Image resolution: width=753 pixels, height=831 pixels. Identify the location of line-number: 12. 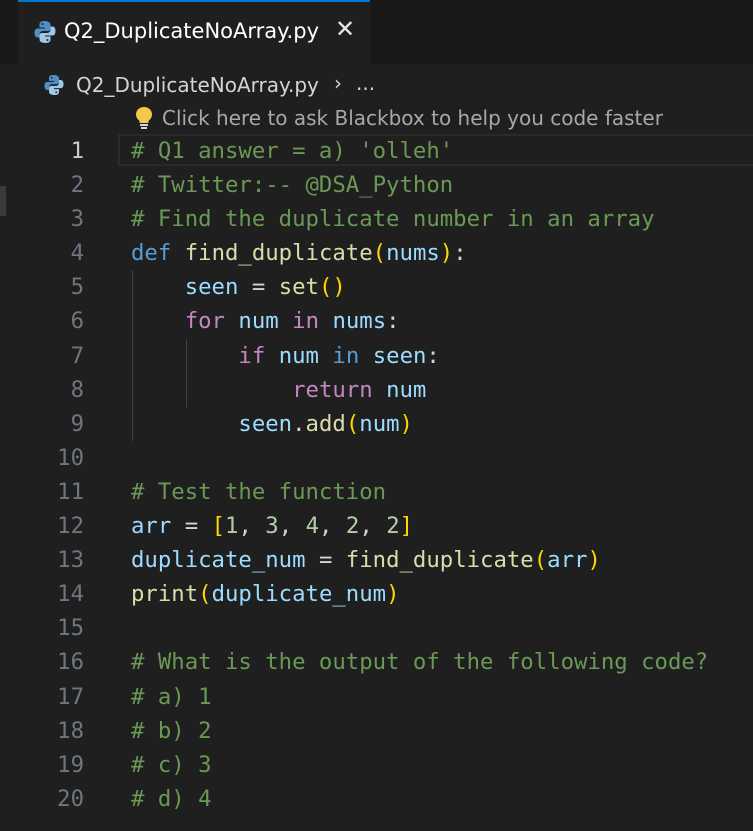
(70, 526).